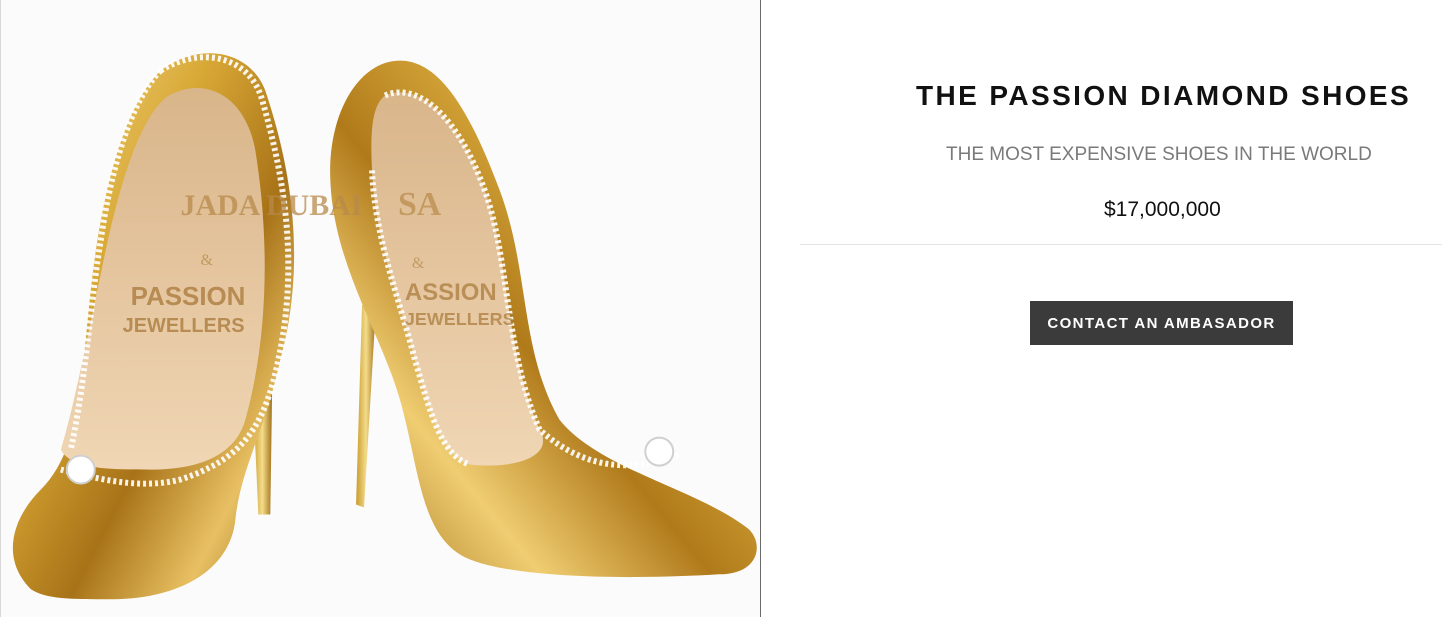 The width and height of the screenshot is (1442, 617). What do you see at coordinates (1121, 244) in the screenshot?
I see `divider` at bounding box center [1121, 244].